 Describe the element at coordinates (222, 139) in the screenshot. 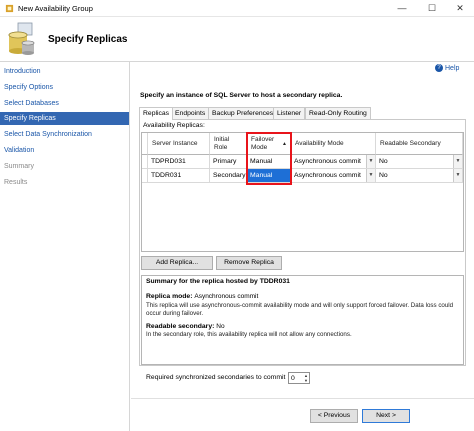

I see `column-header-initial-role-line1: Initial` at that location.